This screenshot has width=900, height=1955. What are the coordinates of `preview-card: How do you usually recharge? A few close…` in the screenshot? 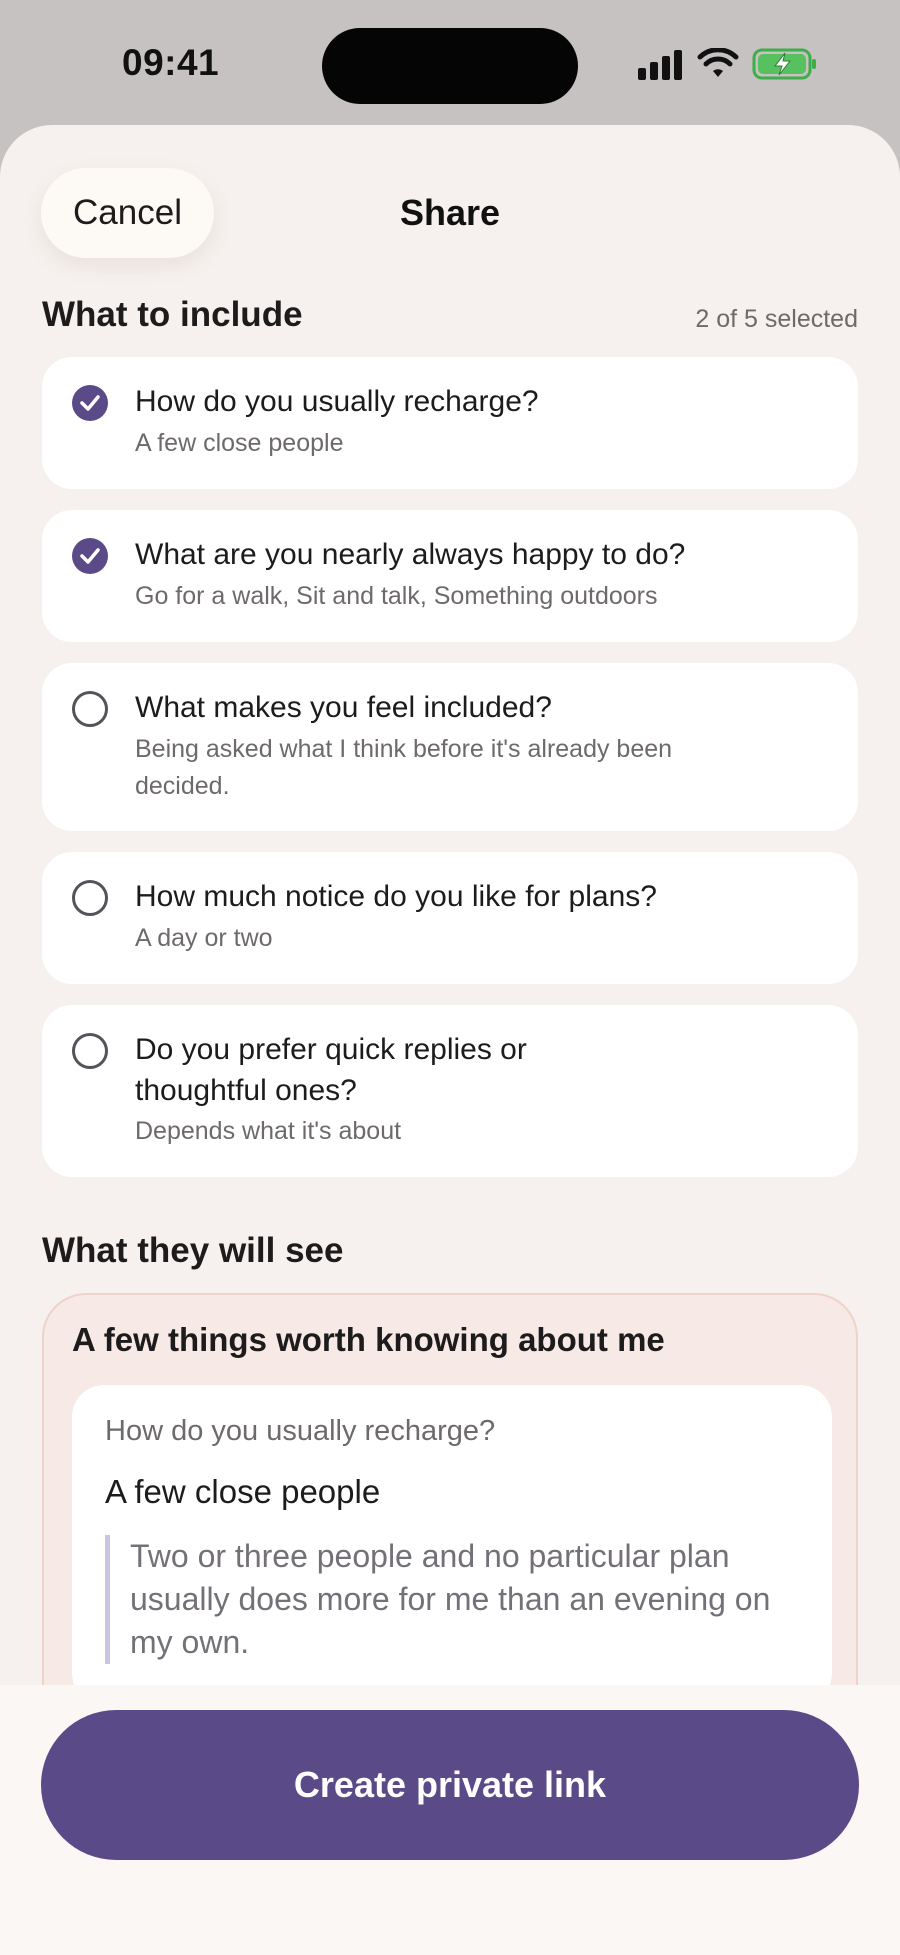 It's located at (452, 1545).